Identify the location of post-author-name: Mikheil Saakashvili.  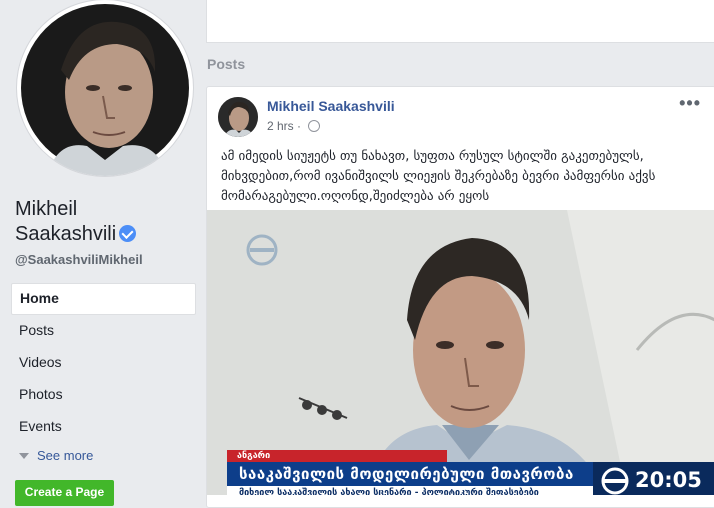
(331, 106).